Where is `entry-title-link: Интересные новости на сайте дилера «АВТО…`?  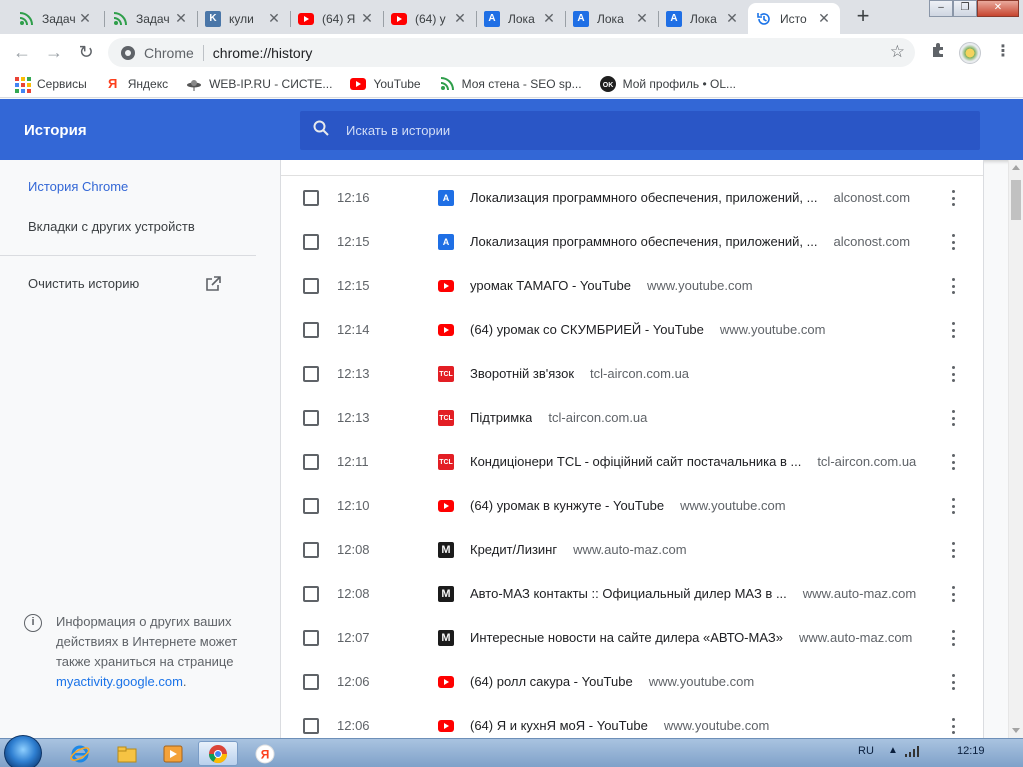 entry-title-link: Интересные новости на сайте дилера «АВТО… is located at coordinates (626, 637).